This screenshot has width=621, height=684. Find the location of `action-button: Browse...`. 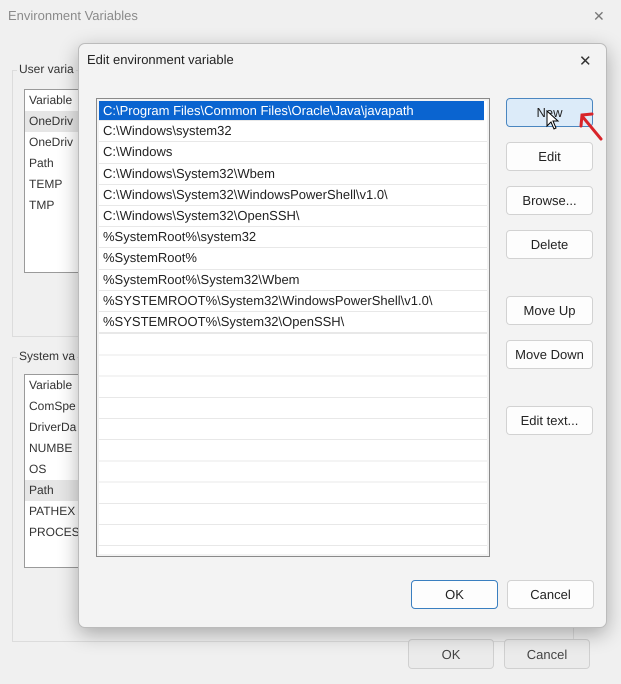

action-button: Browse... is located at coordinates (549, 200).